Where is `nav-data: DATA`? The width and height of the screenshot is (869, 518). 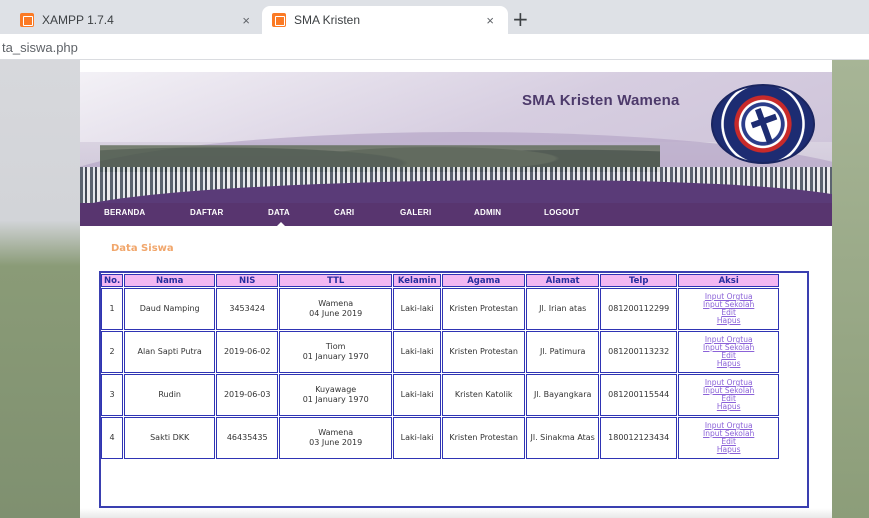
nav-data: DATA is located at coordinates (279, 212).